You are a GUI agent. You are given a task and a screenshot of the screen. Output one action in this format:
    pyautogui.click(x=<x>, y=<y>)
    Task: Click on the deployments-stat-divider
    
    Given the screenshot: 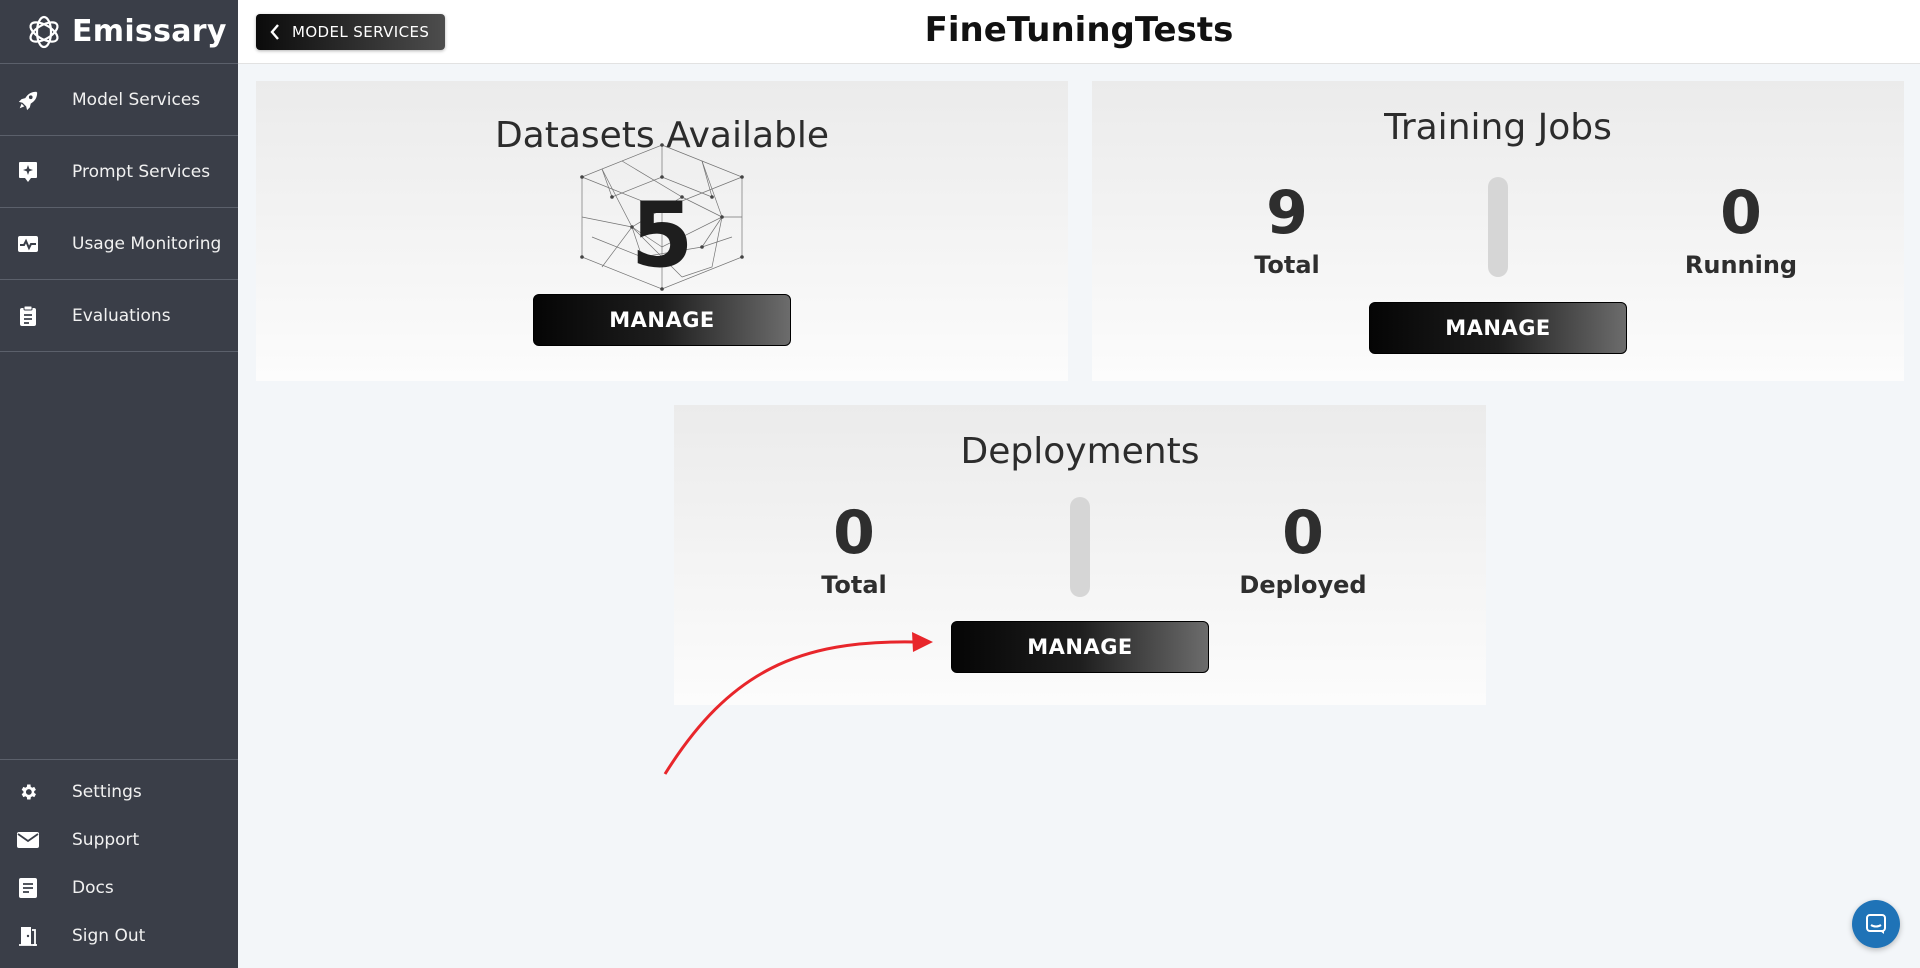 What is the action you would take?
    pyautogui.click(x=1080, y=547)
    